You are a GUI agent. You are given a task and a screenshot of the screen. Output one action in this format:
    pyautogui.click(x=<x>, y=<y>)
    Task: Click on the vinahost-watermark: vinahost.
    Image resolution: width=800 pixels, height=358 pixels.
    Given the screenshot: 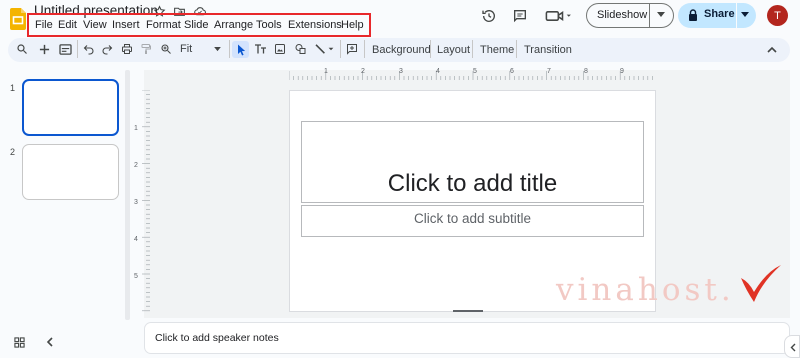 What is the action you would take?
    pyautogui.click(x=671, y=286)
    